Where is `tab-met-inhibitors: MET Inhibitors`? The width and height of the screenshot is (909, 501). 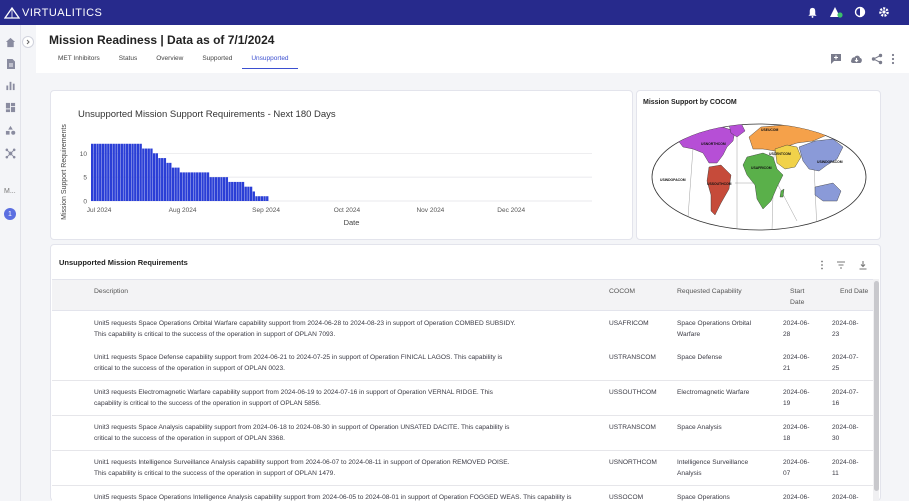 tab-met-inhibitors: MET Inhibitors is located at coordinates (79, 62).